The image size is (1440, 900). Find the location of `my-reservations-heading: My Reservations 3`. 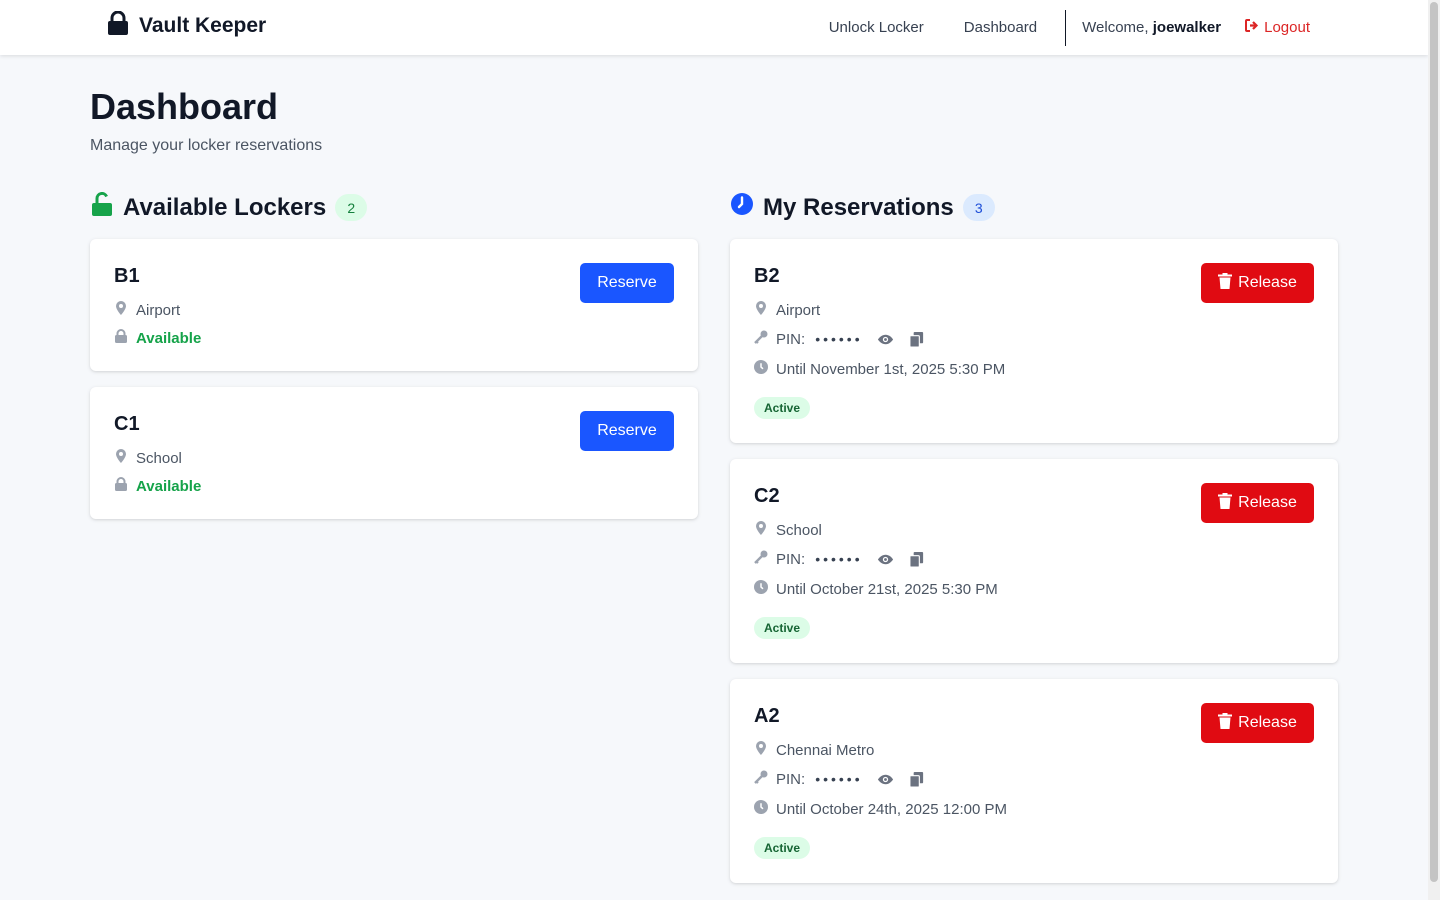

my-reservations-heading: My Reservations 3 is located at coordinates (862, 207).